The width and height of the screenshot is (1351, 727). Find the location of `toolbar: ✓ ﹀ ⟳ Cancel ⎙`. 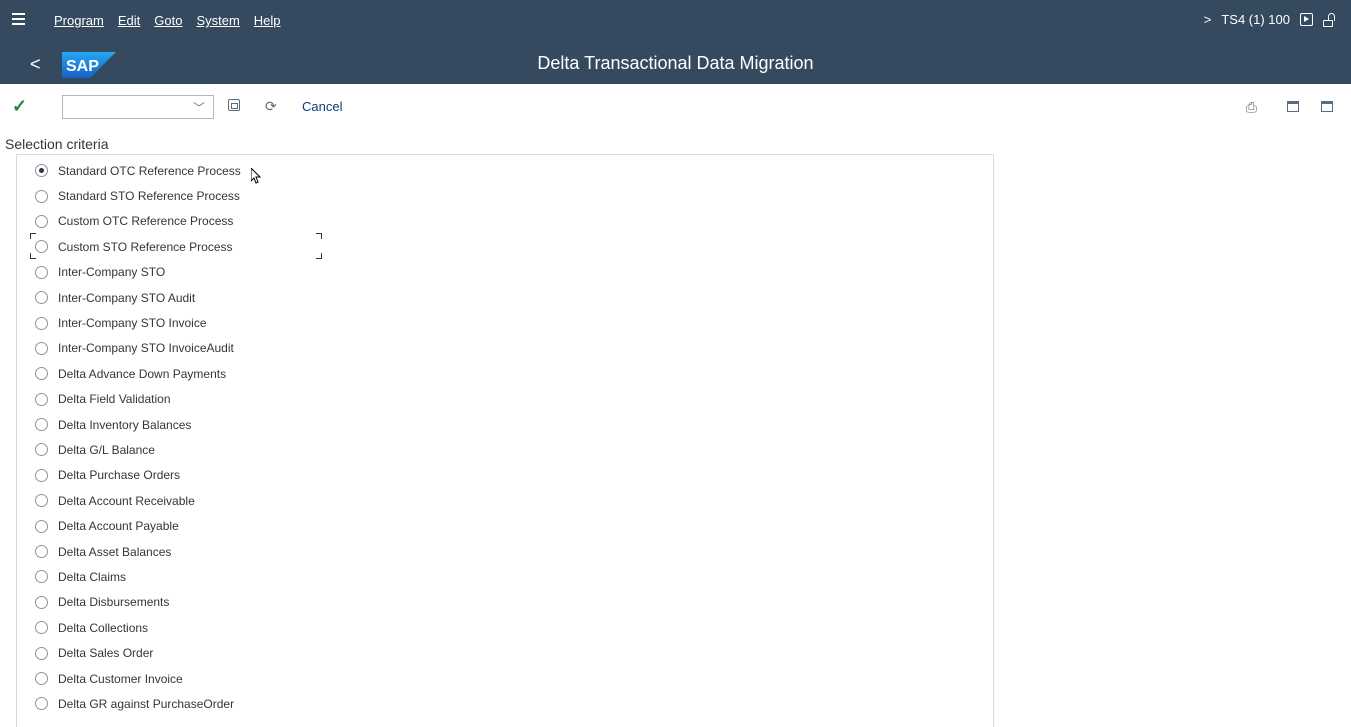

toolbar: ✓ ﹀ ⟳ Cancel ⎙ is located at coordinates (675, 107).